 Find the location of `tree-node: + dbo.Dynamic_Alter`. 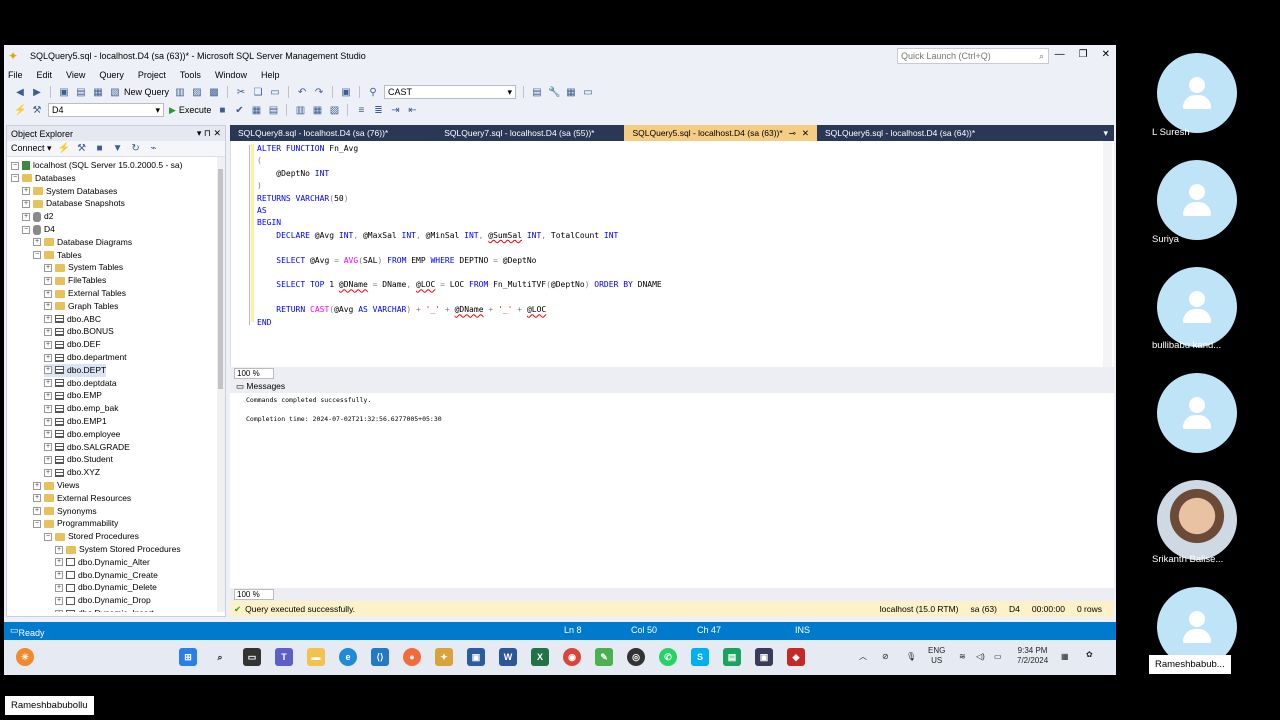

tree-node: + dbo.Dynamic_Alter is located at coordinates (102, 562).